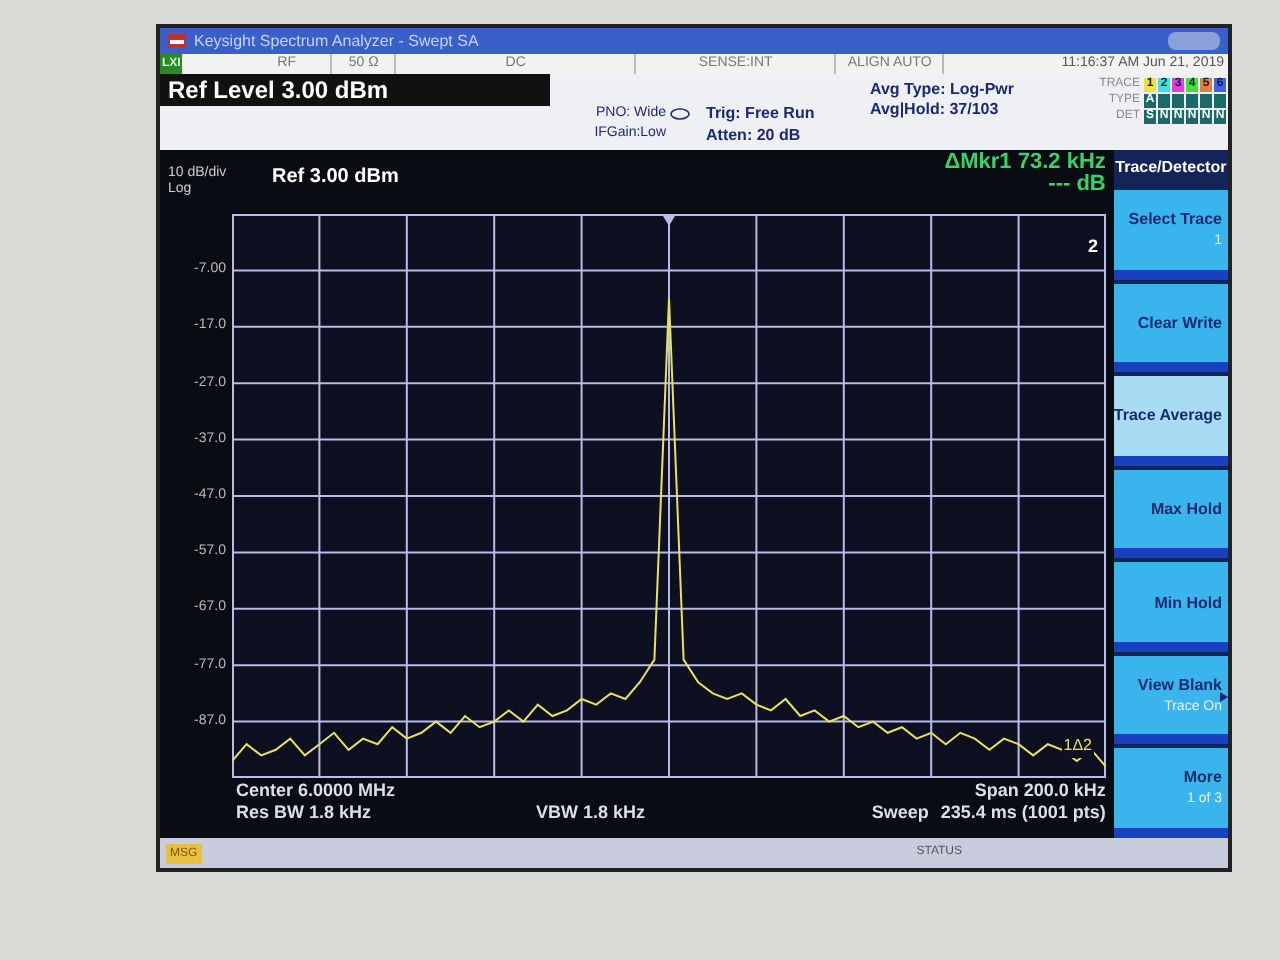  I want to click on vbw-readout: VBW 1.8 kHz, so click(591, 813).